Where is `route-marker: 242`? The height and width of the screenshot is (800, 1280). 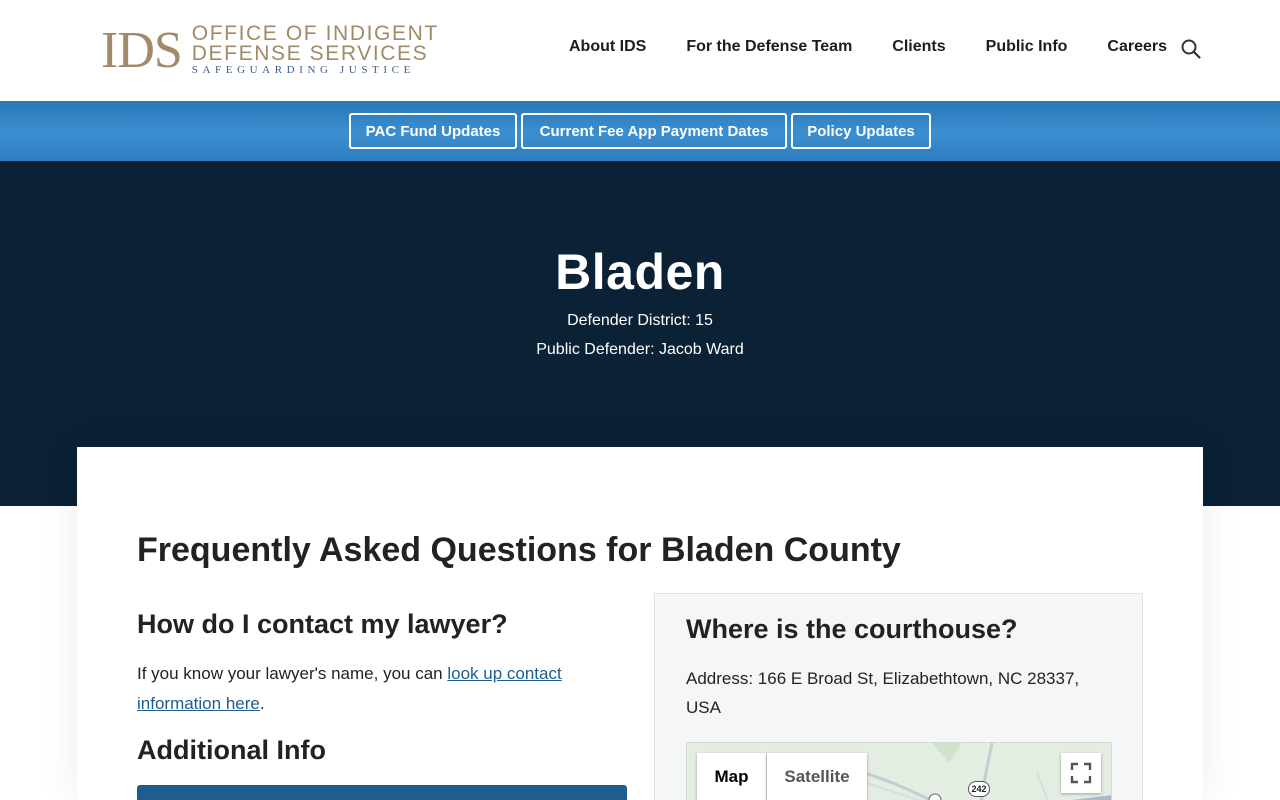 route-marker: 242 is located at coordinates (979, 789).